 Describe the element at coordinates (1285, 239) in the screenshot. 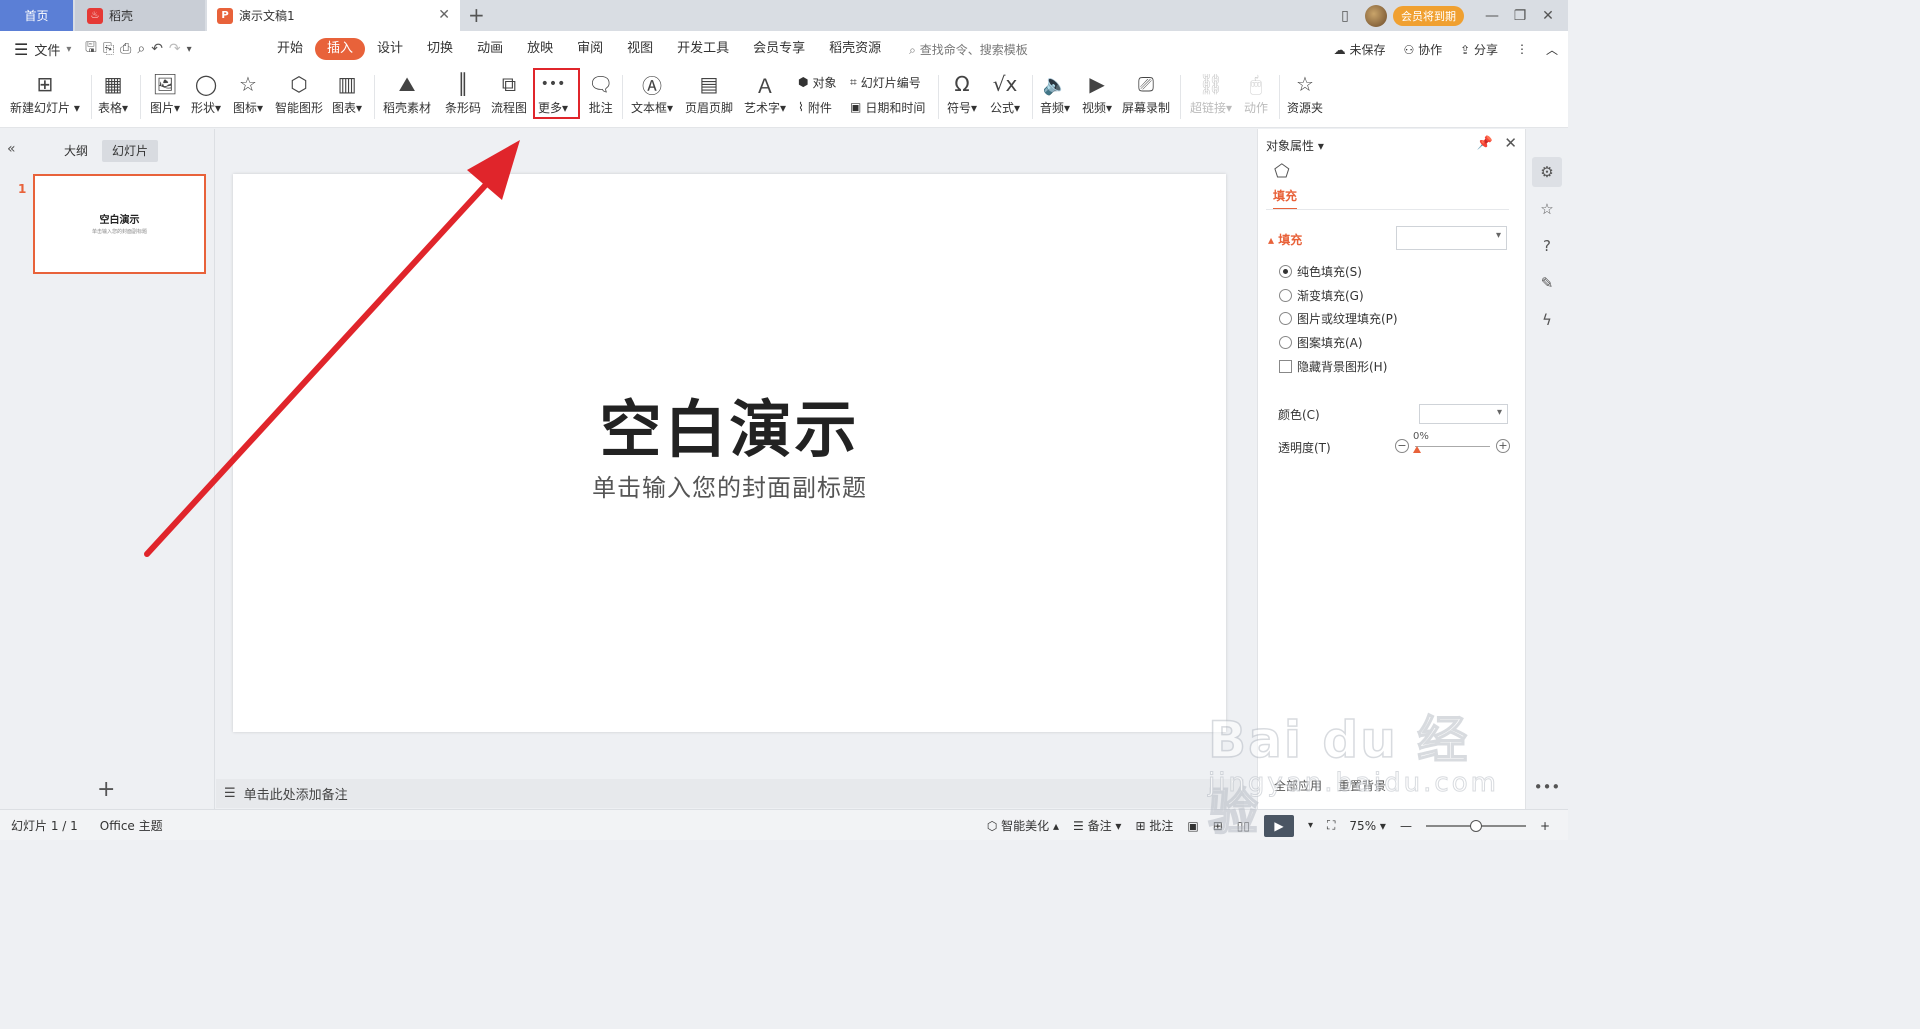

I see `fill-section-header: ▴ 填充` at that location.